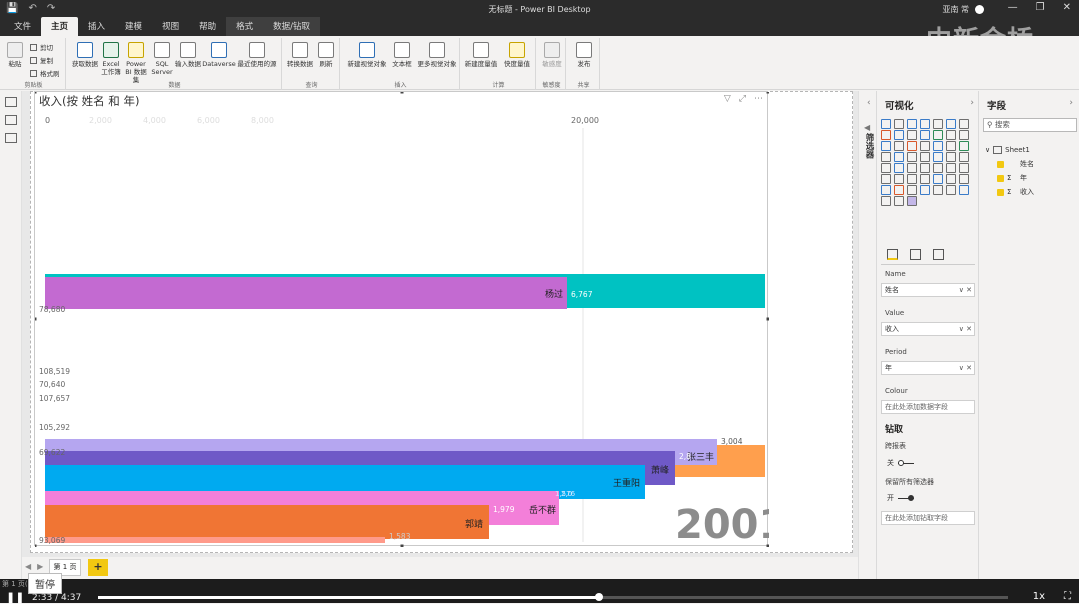 The image size is (1079, 604). I want to click on scatter-icon, so click(964, 135).